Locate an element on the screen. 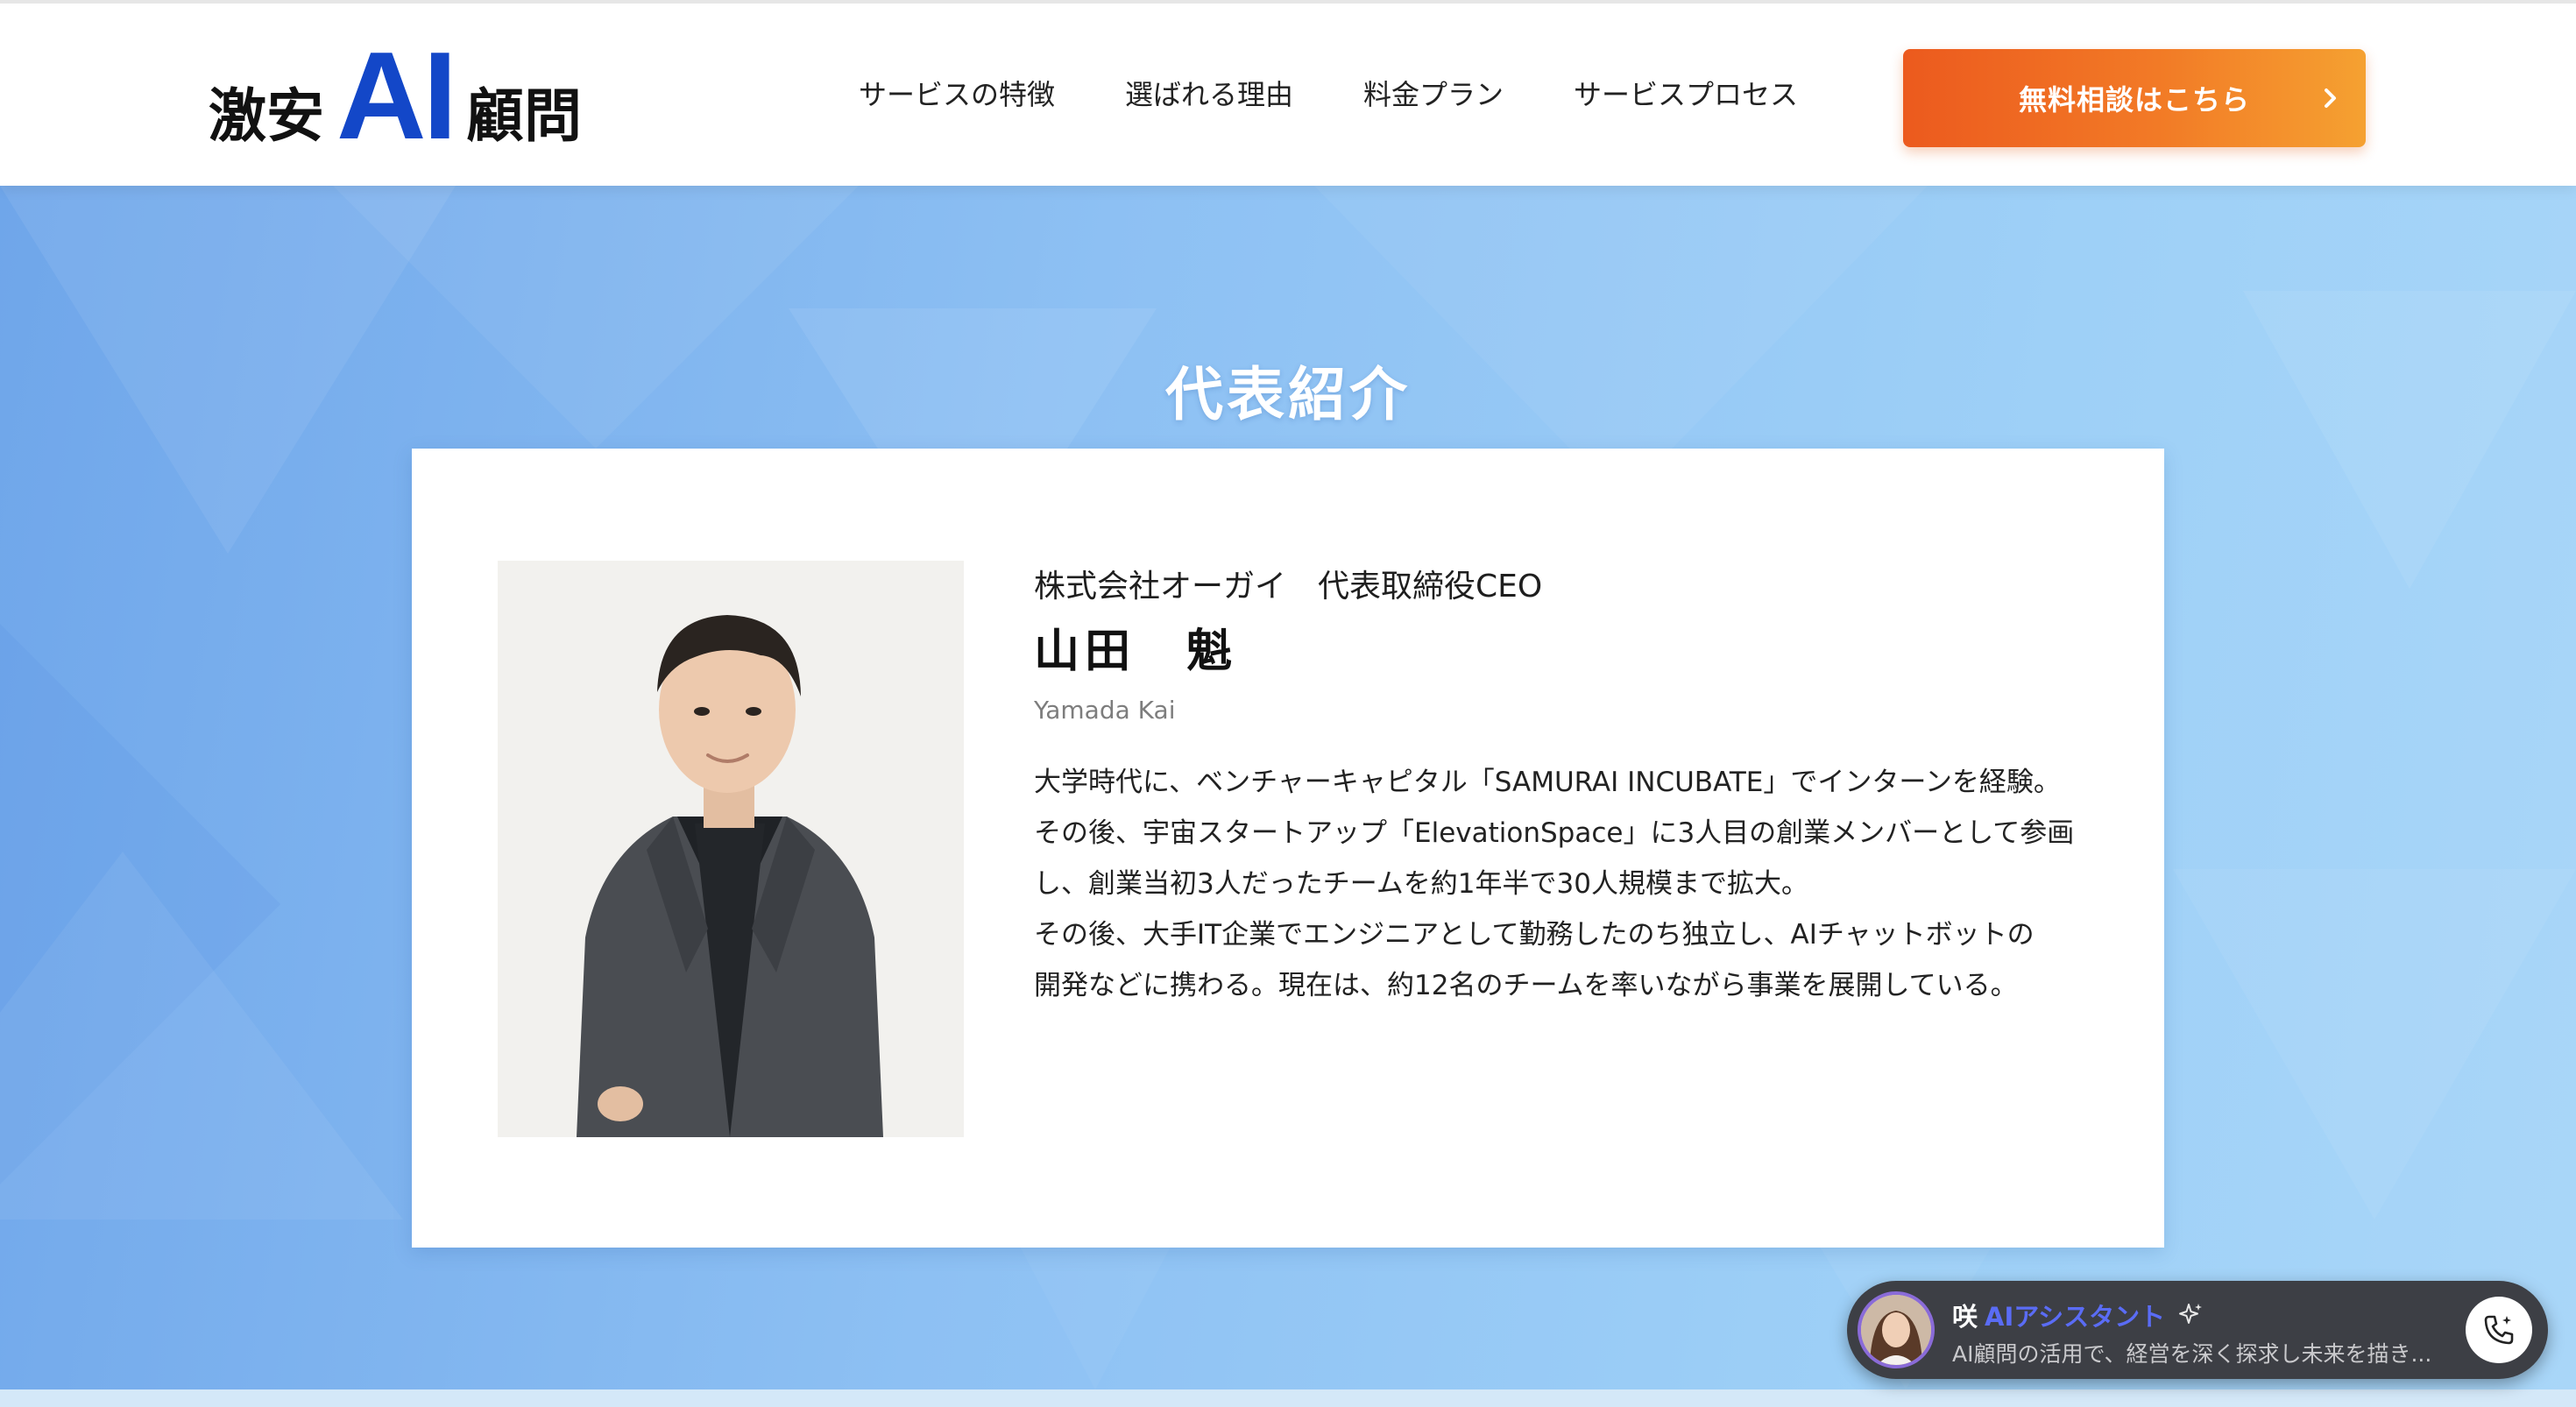  call-button is located at coordinates (2499, 1330).